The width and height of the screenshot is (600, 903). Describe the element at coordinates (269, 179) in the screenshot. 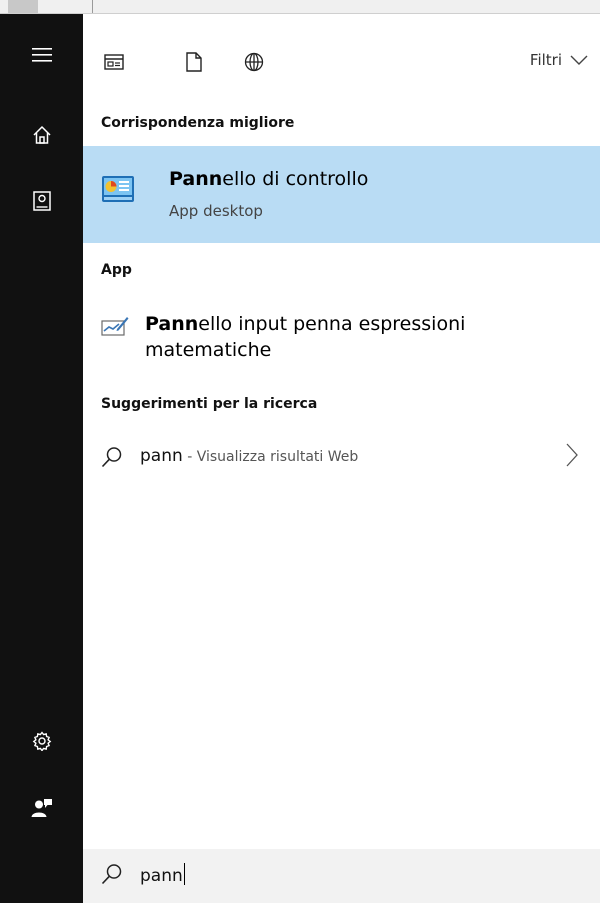

I see `best-match-title: Pannello di controllo` at that location.